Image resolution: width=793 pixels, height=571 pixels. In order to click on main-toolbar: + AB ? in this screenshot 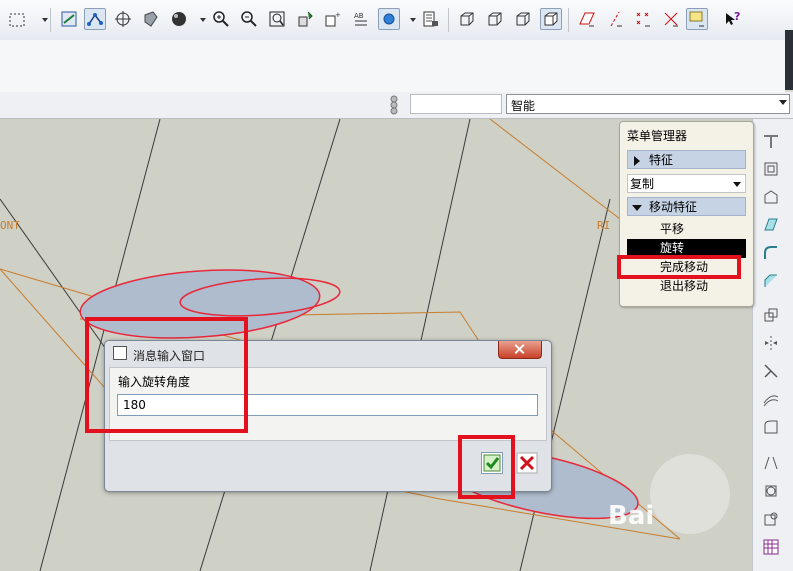, I will do `click(396, 20)`.